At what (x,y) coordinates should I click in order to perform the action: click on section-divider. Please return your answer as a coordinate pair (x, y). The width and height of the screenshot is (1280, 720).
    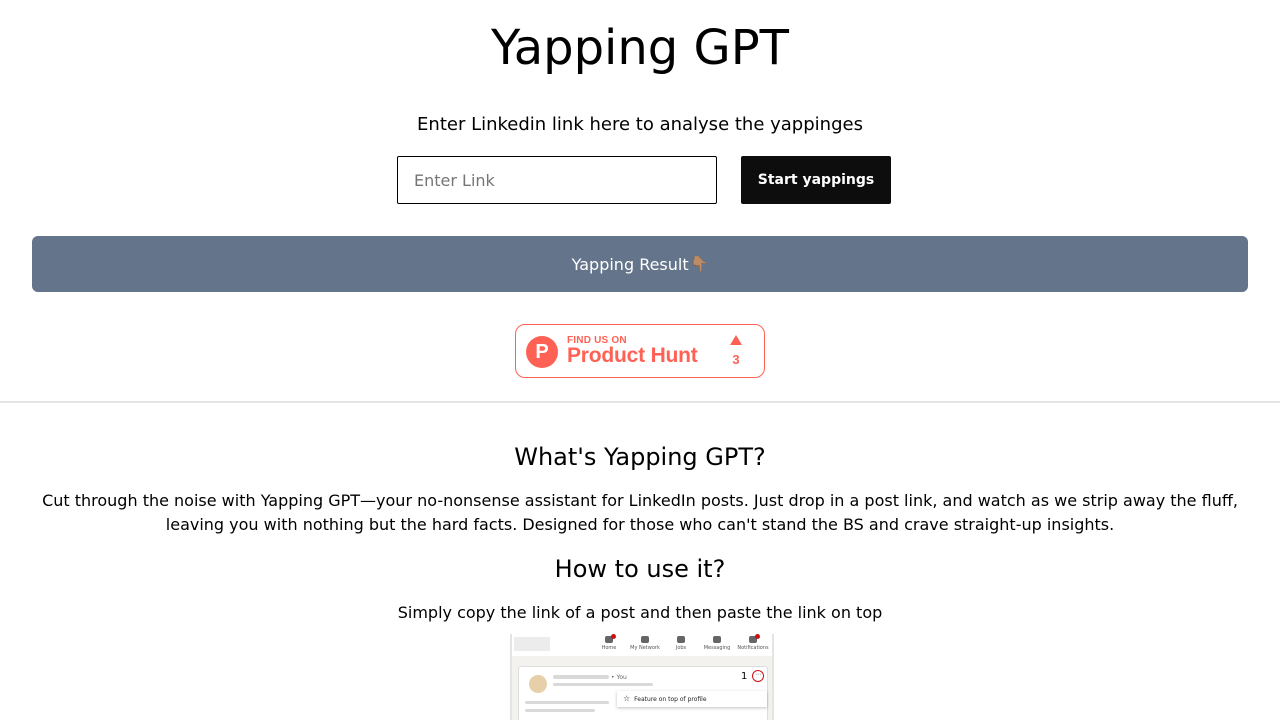
    Looking at the image, I should click on (640, 402).